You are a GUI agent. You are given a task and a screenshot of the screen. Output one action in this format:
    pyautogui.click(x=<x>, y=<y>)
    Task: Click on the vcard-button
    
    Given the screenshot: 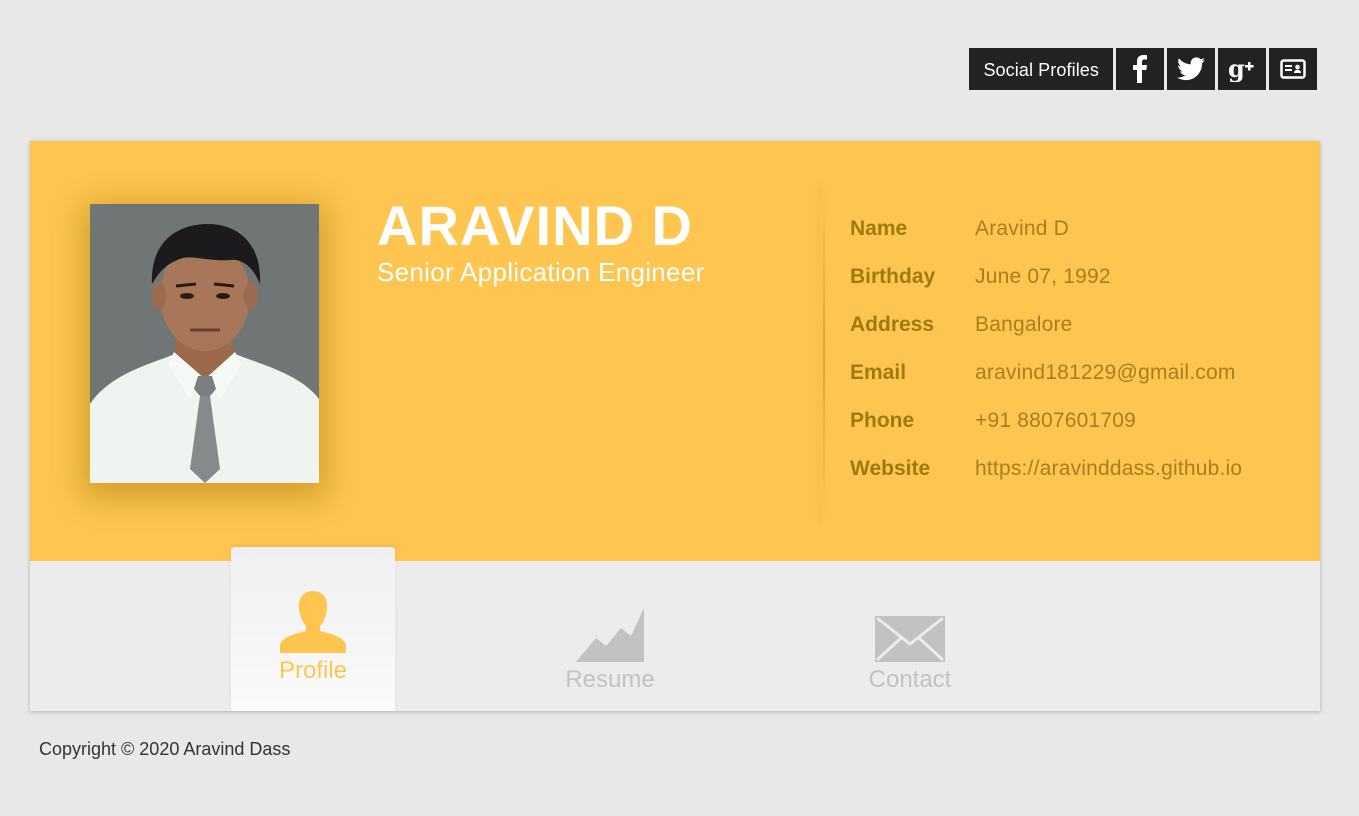 What is the action you would take?
    pyautogui.click(x=1293, y=69)
    